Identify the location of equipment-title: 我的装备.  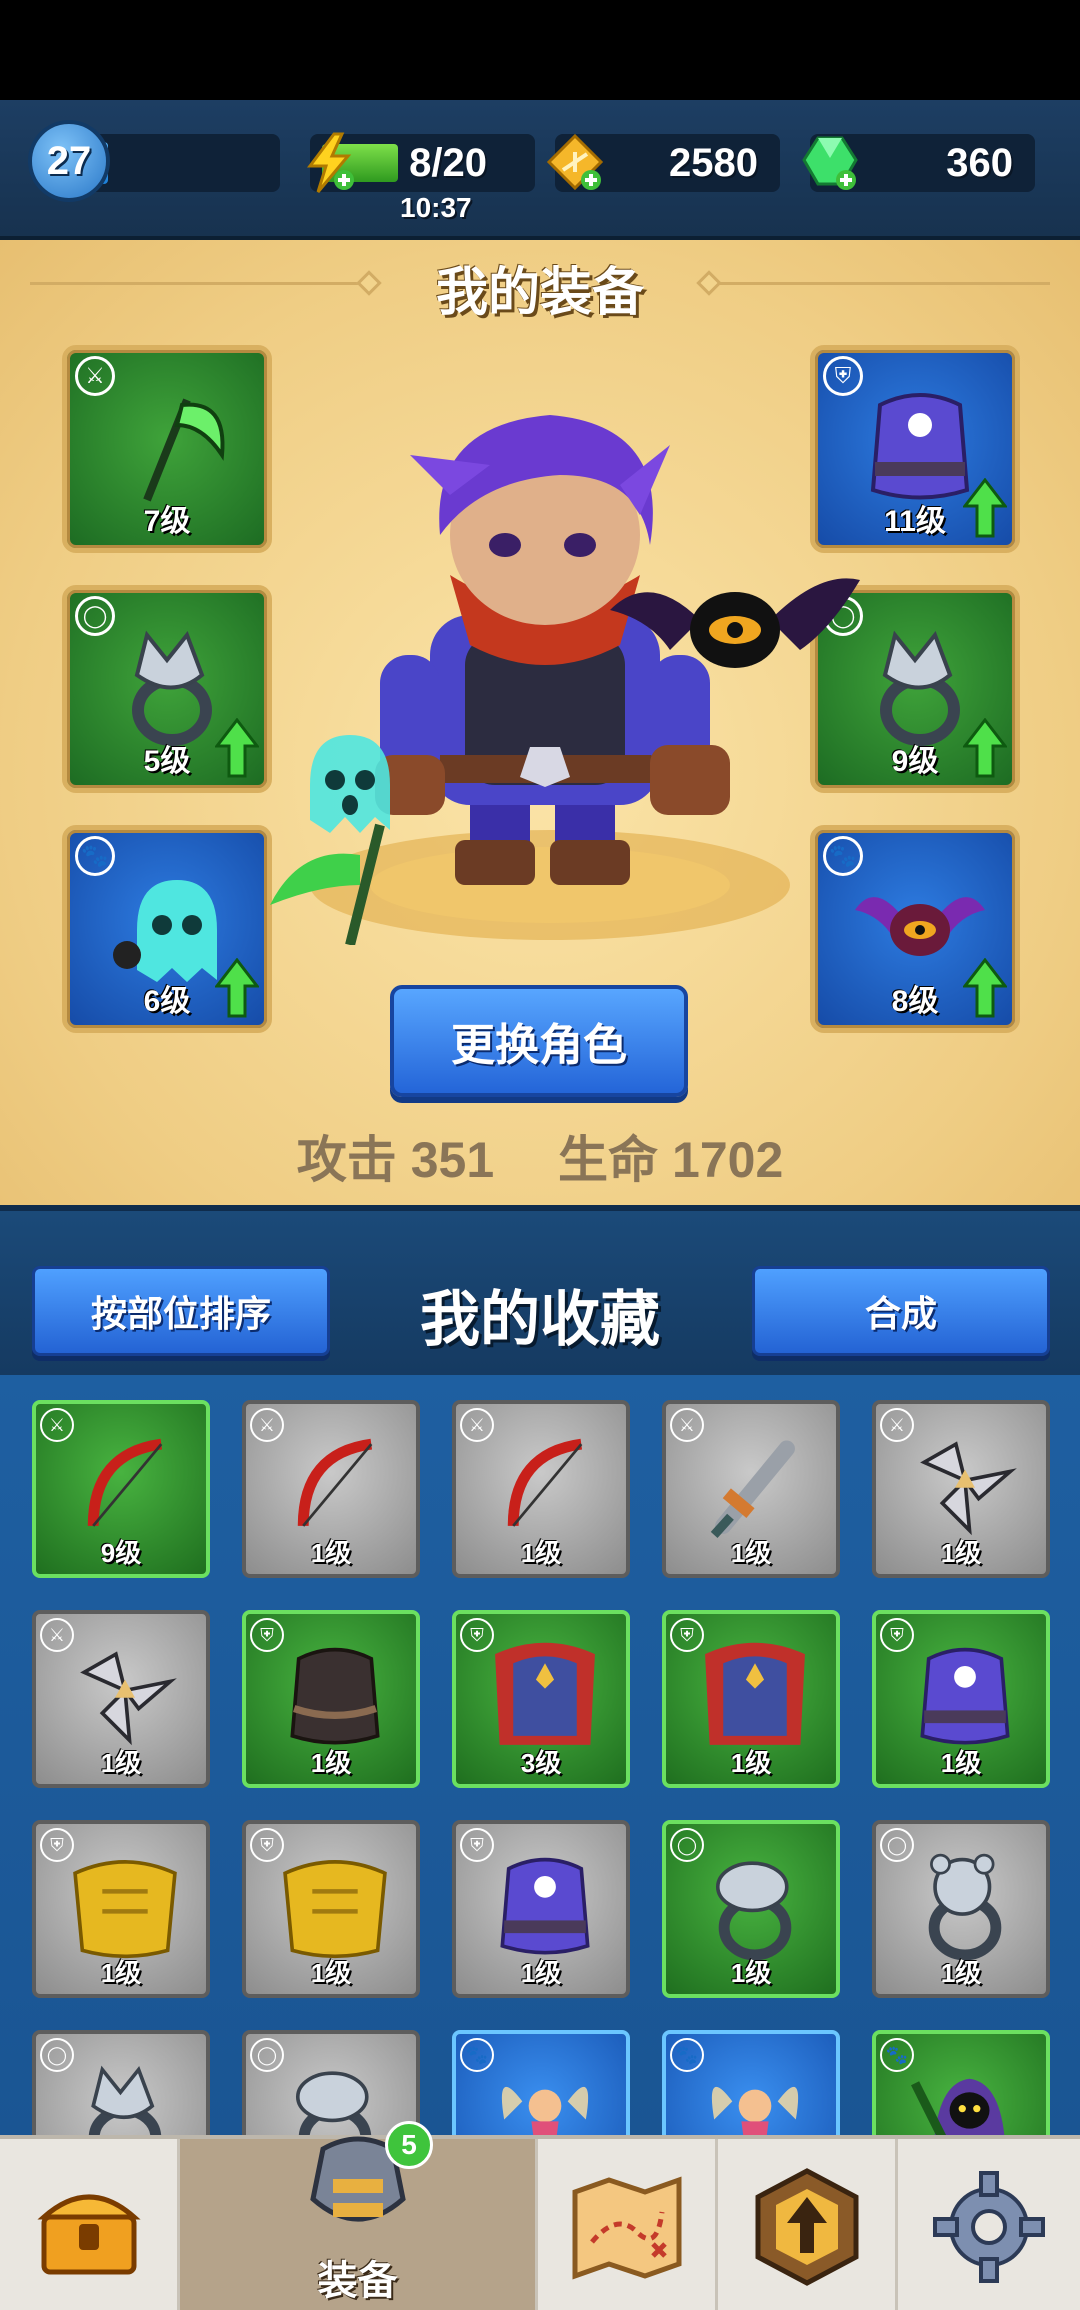
(539, 293).